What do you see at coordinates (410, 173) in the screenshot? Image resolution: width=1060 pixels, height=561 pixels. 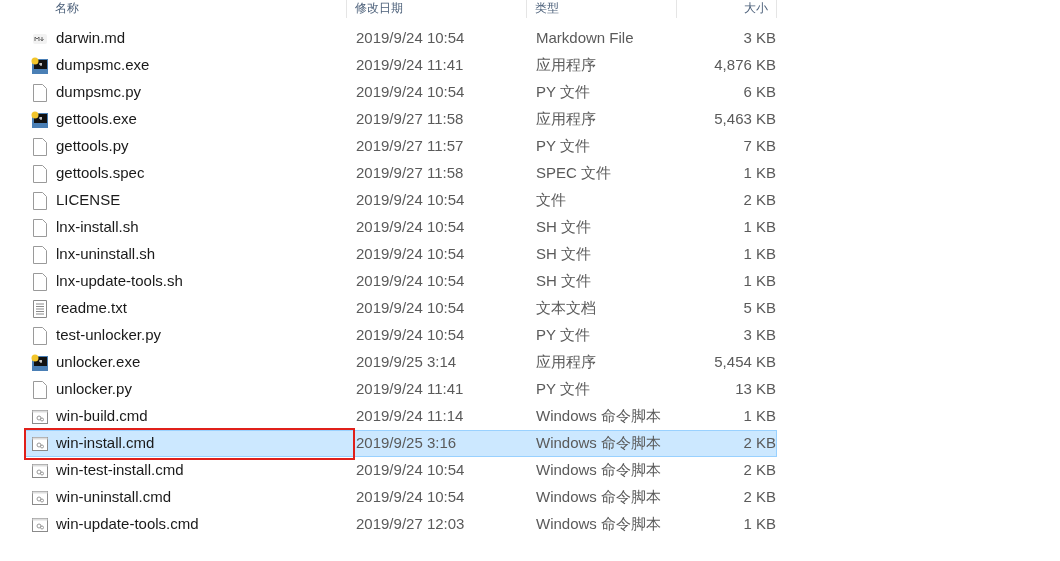 I see `modified-date: 2019/9/27 11:58` at bounding box center [410, 173].